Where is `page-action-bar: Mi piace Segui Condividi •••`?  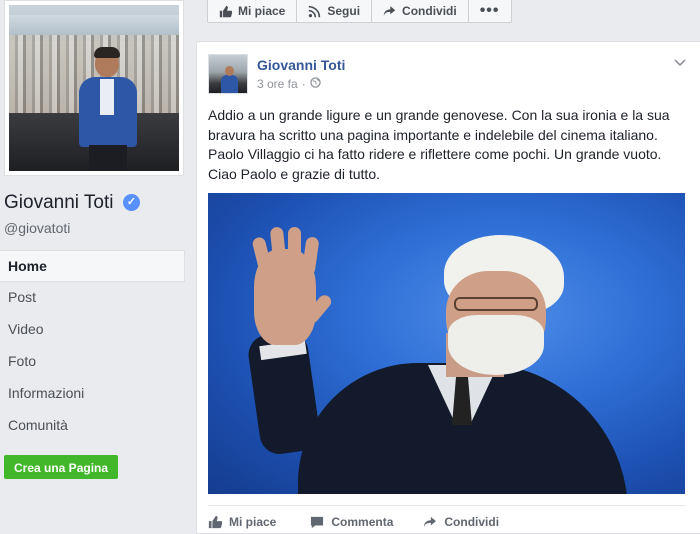
page-action-bar: Mi piace Segui Condividi ••• is located at coordinates (359, 11).